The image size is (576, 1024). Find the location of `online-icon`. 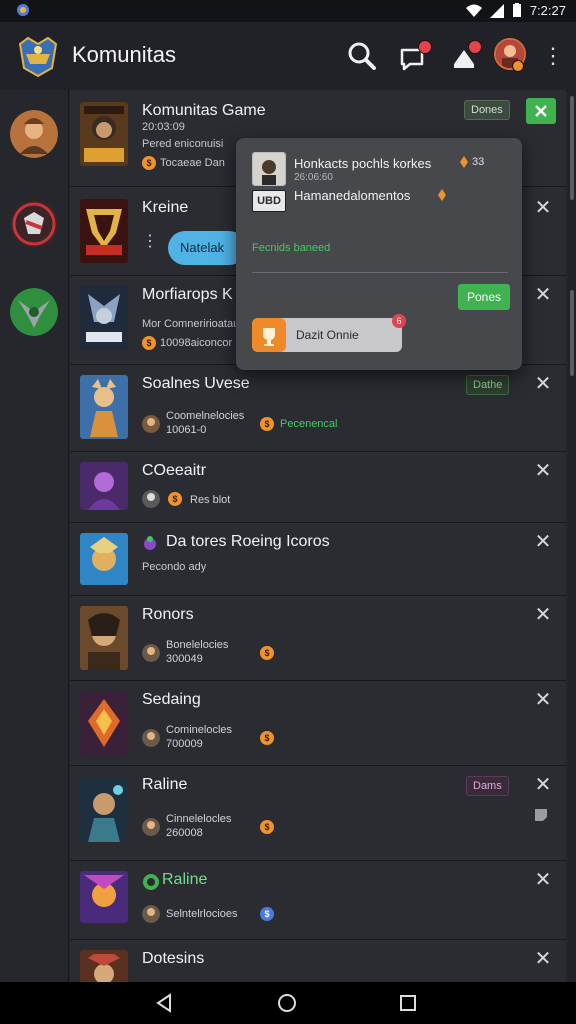

online-icon is located at coordinates (151, 882).